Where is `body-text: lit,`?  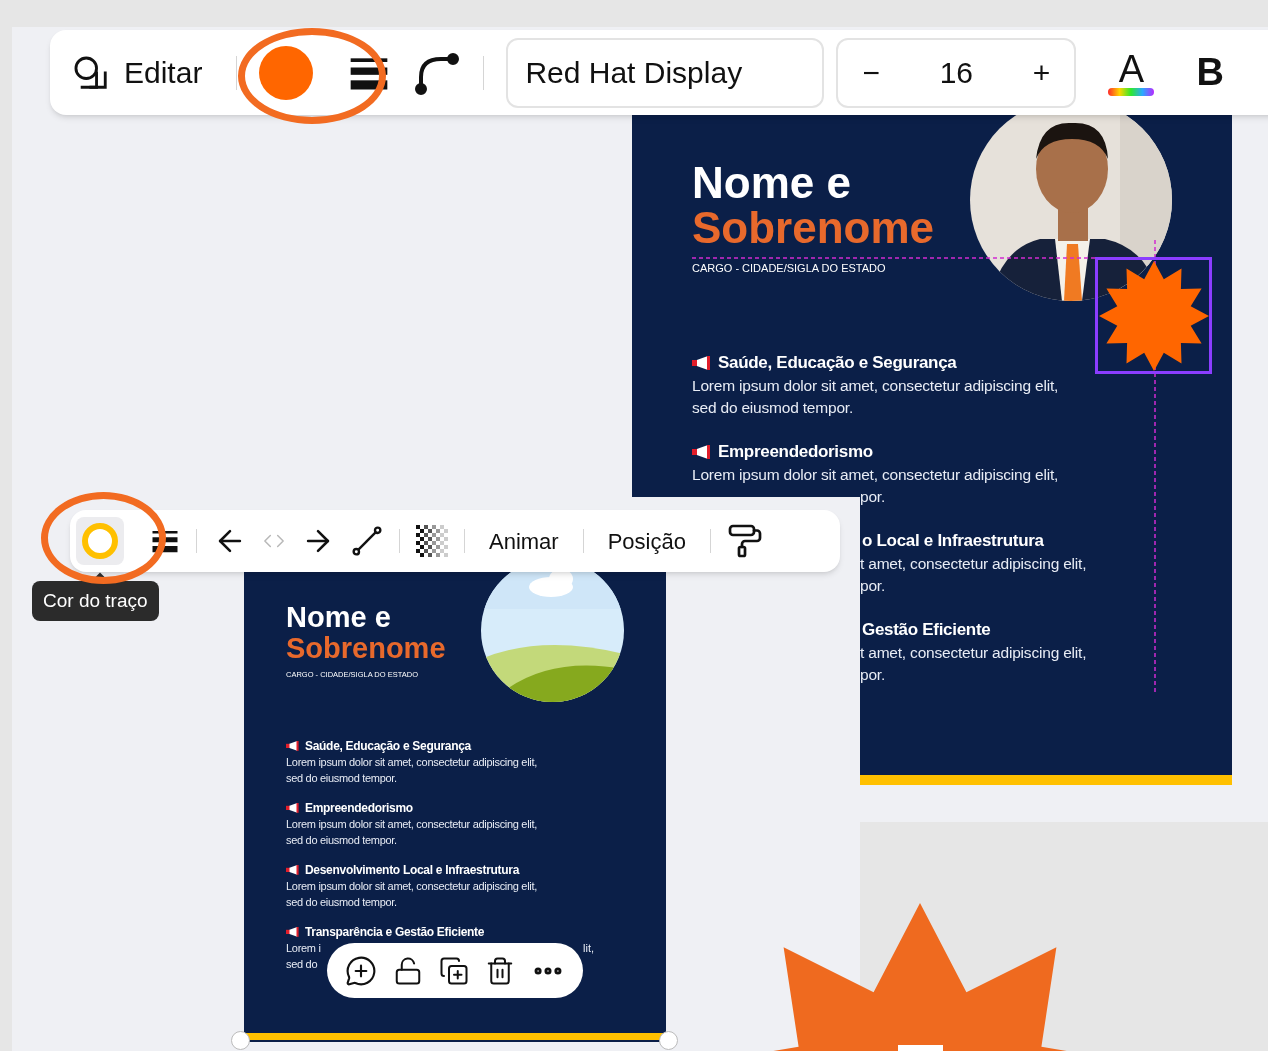 body-text: lit, is located at coordinates (588, 948).